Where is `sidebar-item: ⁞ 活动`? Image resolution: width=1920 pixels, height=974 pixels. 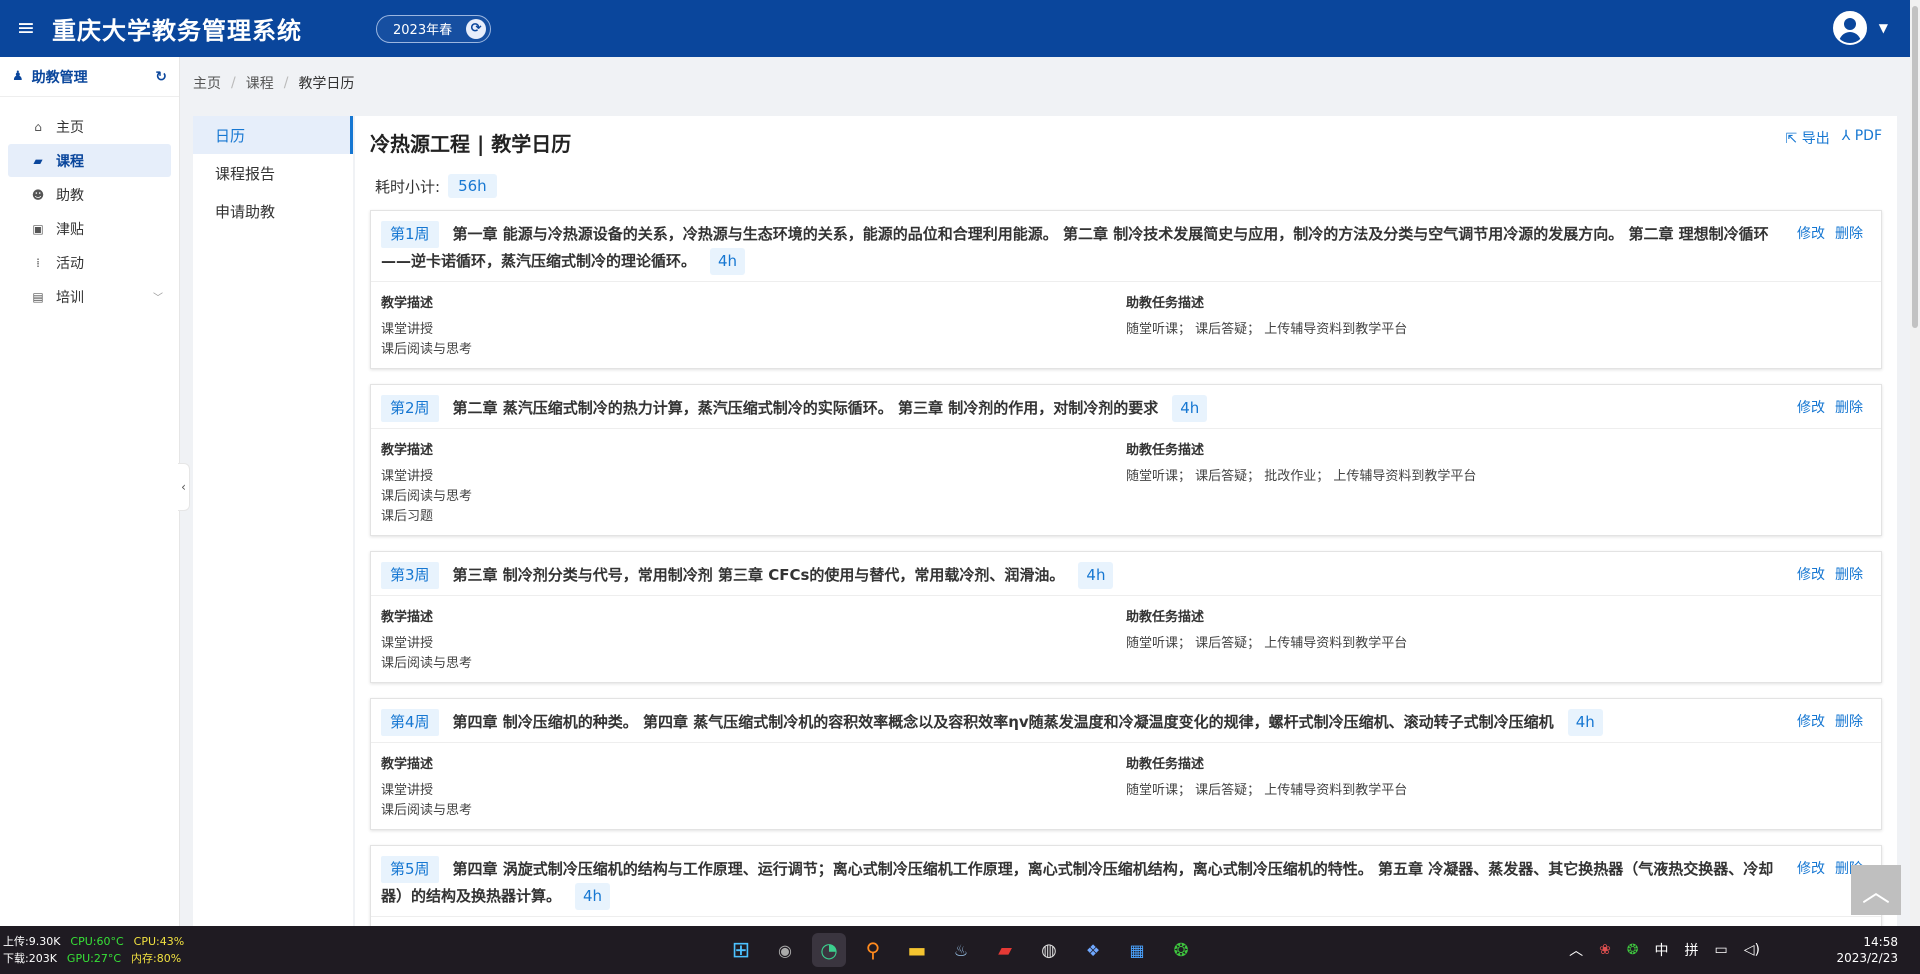 sidebar-item: ⁞ 活动 is located at coordinates (89, 262).